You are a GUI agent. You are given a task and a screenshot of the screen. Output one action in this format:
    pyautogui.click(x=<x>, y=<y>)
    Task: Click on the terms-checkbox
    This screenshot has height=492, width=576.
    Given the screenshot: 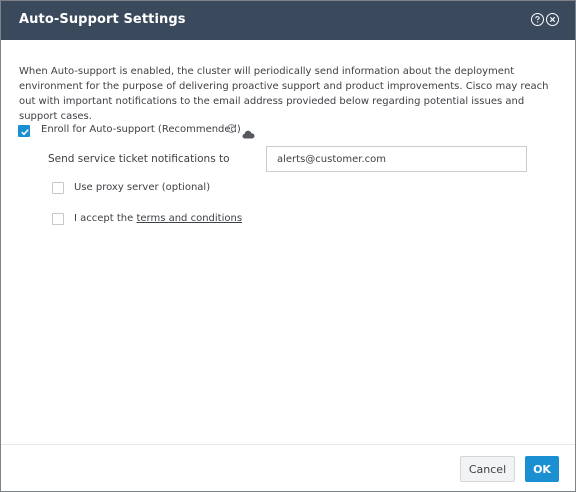 What is the action you would take?
    pyautogui.click(x=58, y=219)
    